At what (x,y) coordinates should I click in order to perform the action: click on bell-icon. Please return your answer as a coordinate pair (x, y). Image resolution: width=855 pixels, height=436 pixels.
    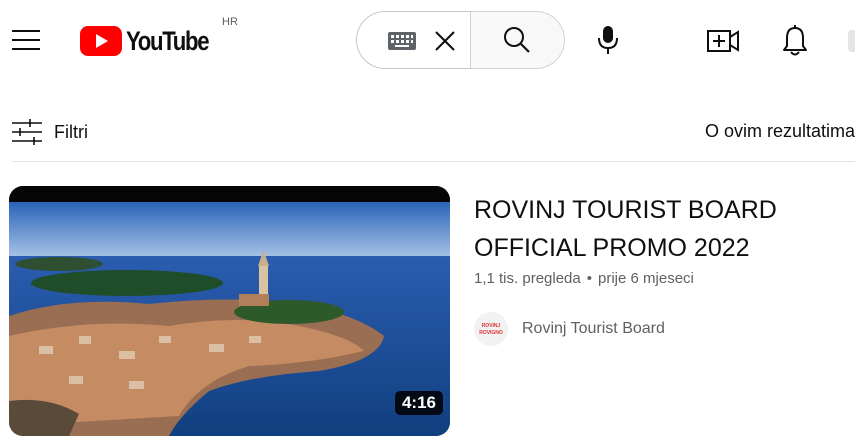
    Looking at the image, I should click on (795, 41).